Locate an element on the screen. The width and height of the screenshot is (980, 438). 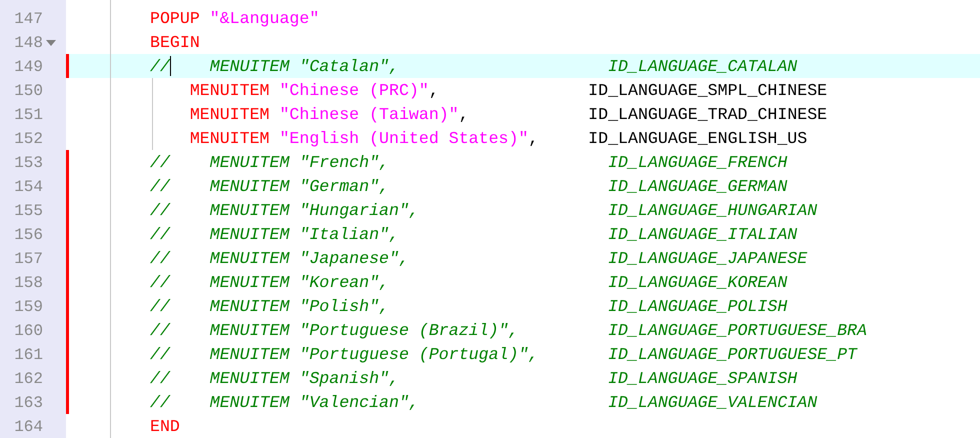
line-number: 148 is located at coordinates (28, 43).